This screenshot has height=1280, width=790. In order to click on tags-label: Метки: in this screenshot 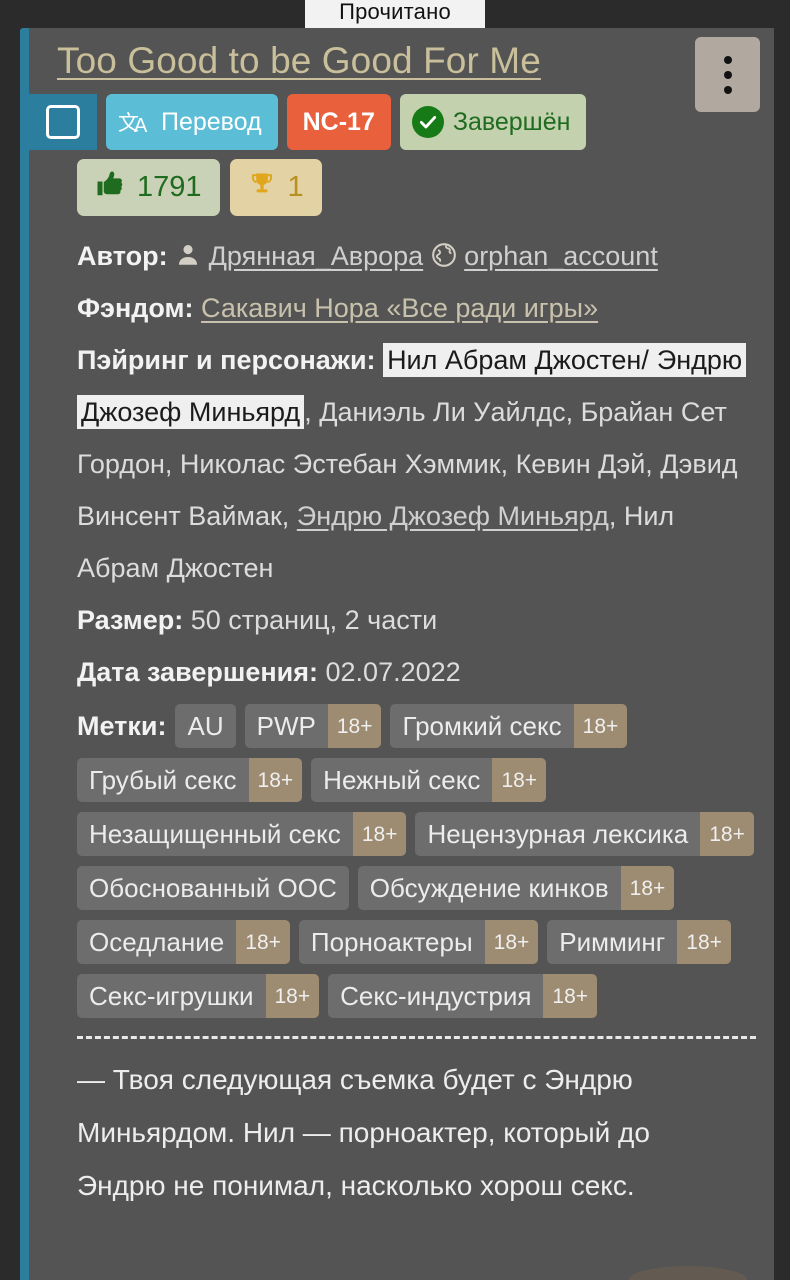, I will do `click(122, 725)`.